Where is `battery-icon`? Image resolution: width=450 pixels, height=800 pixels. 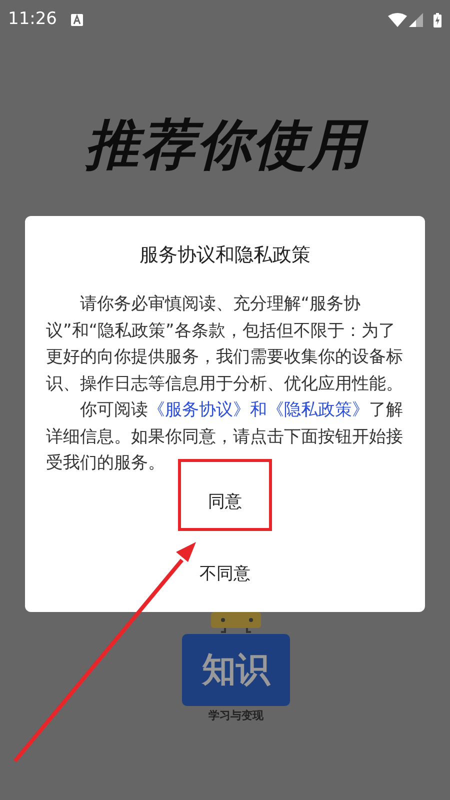 battery-icon is located at coordinates (437, 20).